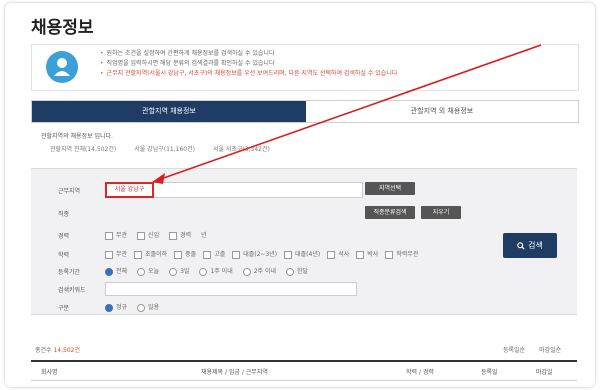 The height and width of the screenshot is (390, 600). What do you see at coordinates (72, 290) in the screenshot?
I see `keyword-label: 검색키워드` at bounding box center [72, 290].